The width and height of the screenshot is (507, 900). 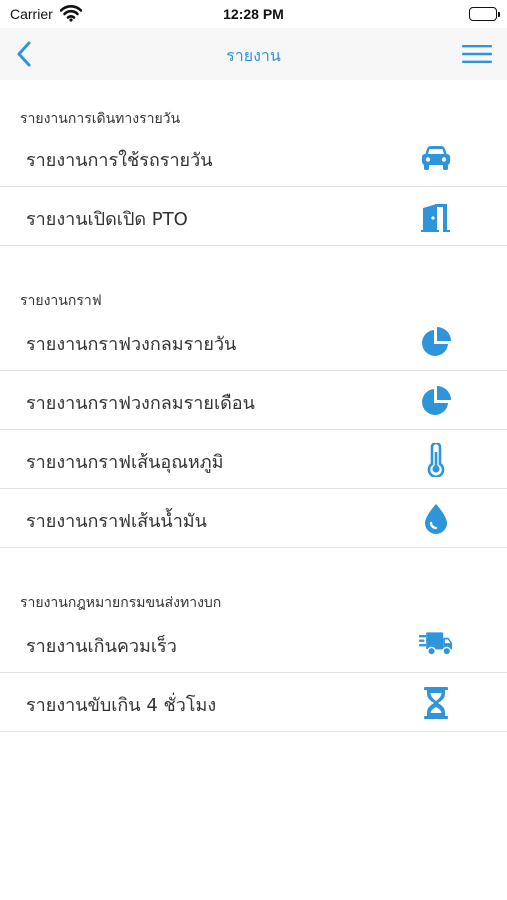 What do you see at coordinates (121, 705) in the screenshot?
I see `report-item-label: รายงานขับเกิน 4 ชั่วโมง` at bounding box center [121, 705].